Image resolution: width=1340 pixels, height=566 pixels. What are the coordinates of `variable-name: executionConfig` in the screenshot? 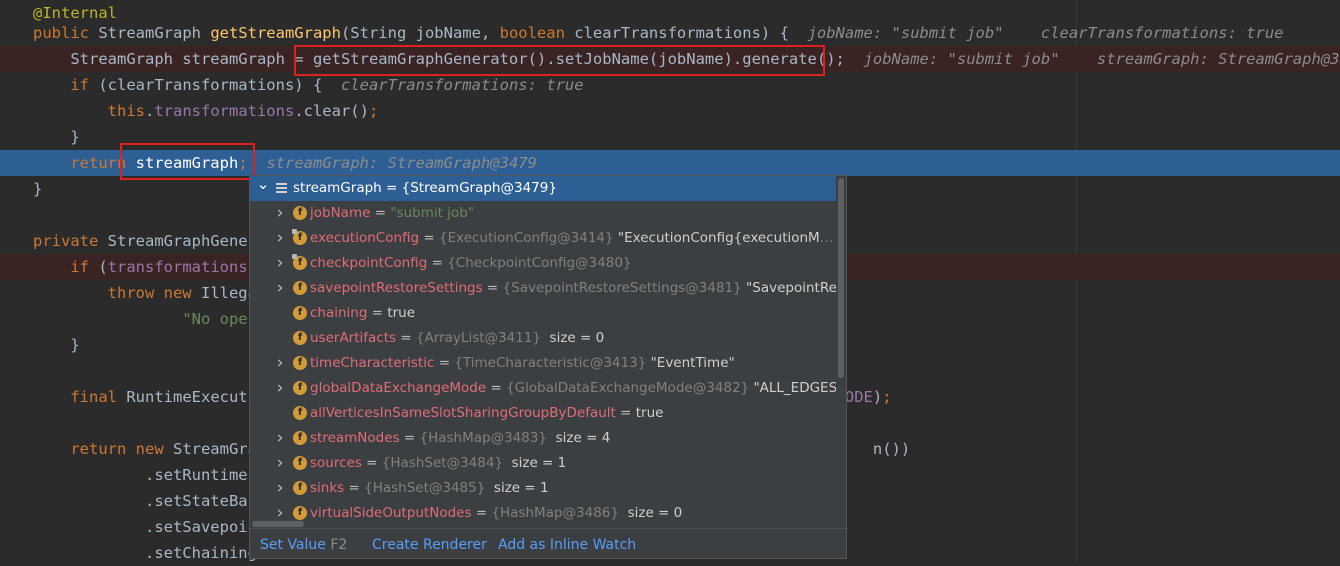 It's located at (365, 238).